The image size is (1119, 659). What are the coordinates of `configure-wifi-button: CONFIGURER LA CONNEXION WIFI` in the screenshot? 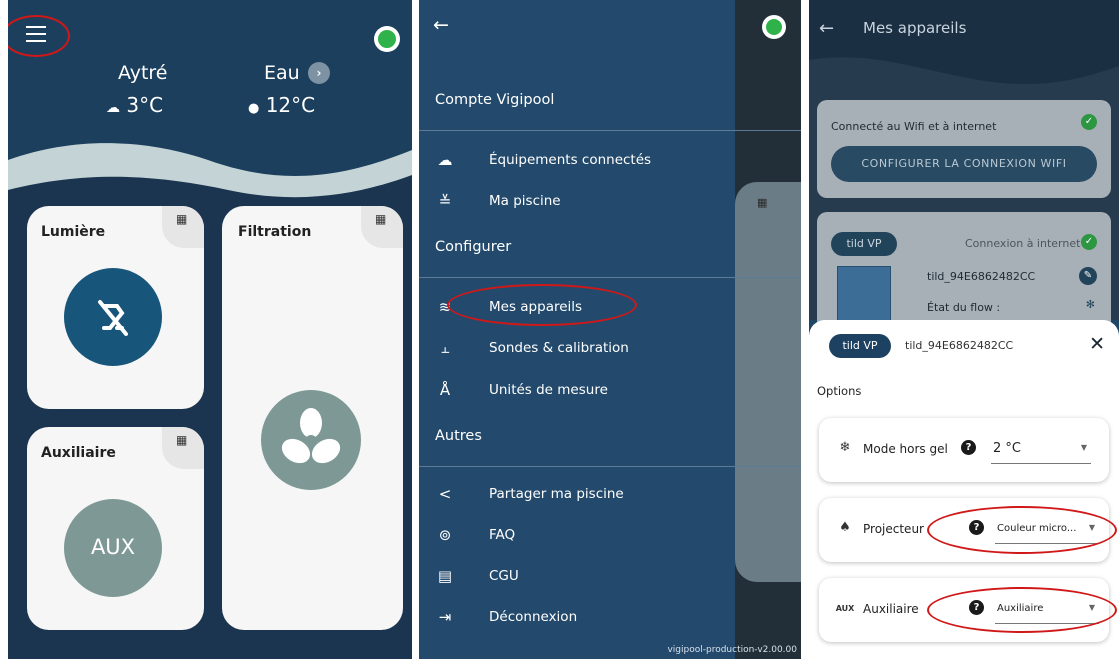 It's located at (964, 164).